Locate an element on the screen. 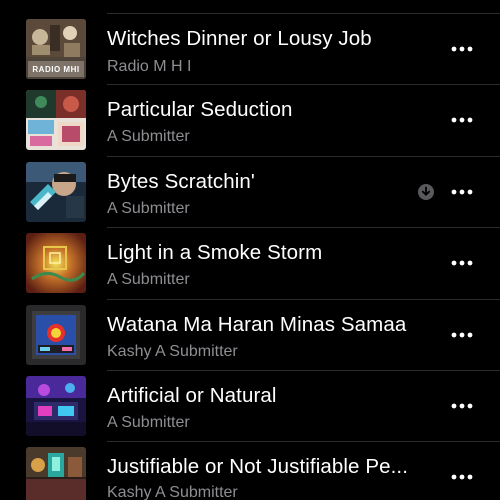  song-row: Light in a Smoke Storm A Submitter is located at coordinates (250, 263).